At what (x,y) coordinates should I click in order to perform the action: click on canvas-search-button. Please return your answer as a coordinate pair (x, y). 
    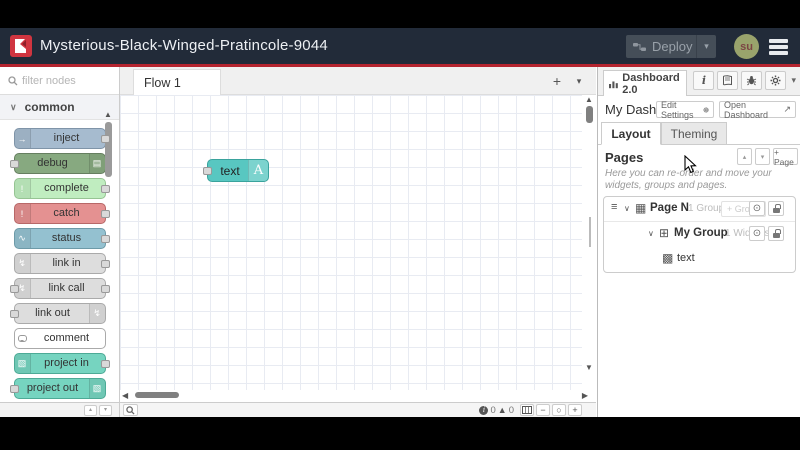
    Looking at the image, I should click on (130, 410).